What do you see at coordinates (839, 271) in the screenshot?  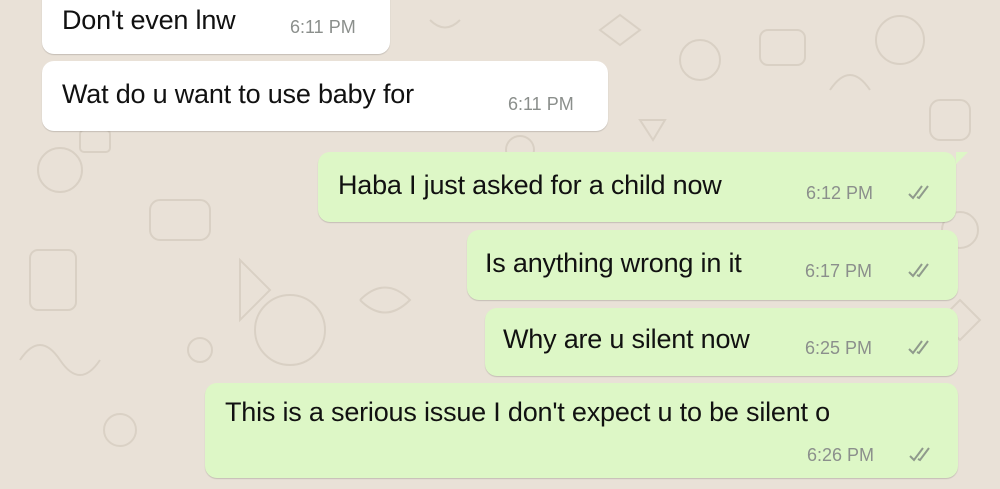 I see `message-timestamp: 6:17 PM` at bounding box center [839, 271].